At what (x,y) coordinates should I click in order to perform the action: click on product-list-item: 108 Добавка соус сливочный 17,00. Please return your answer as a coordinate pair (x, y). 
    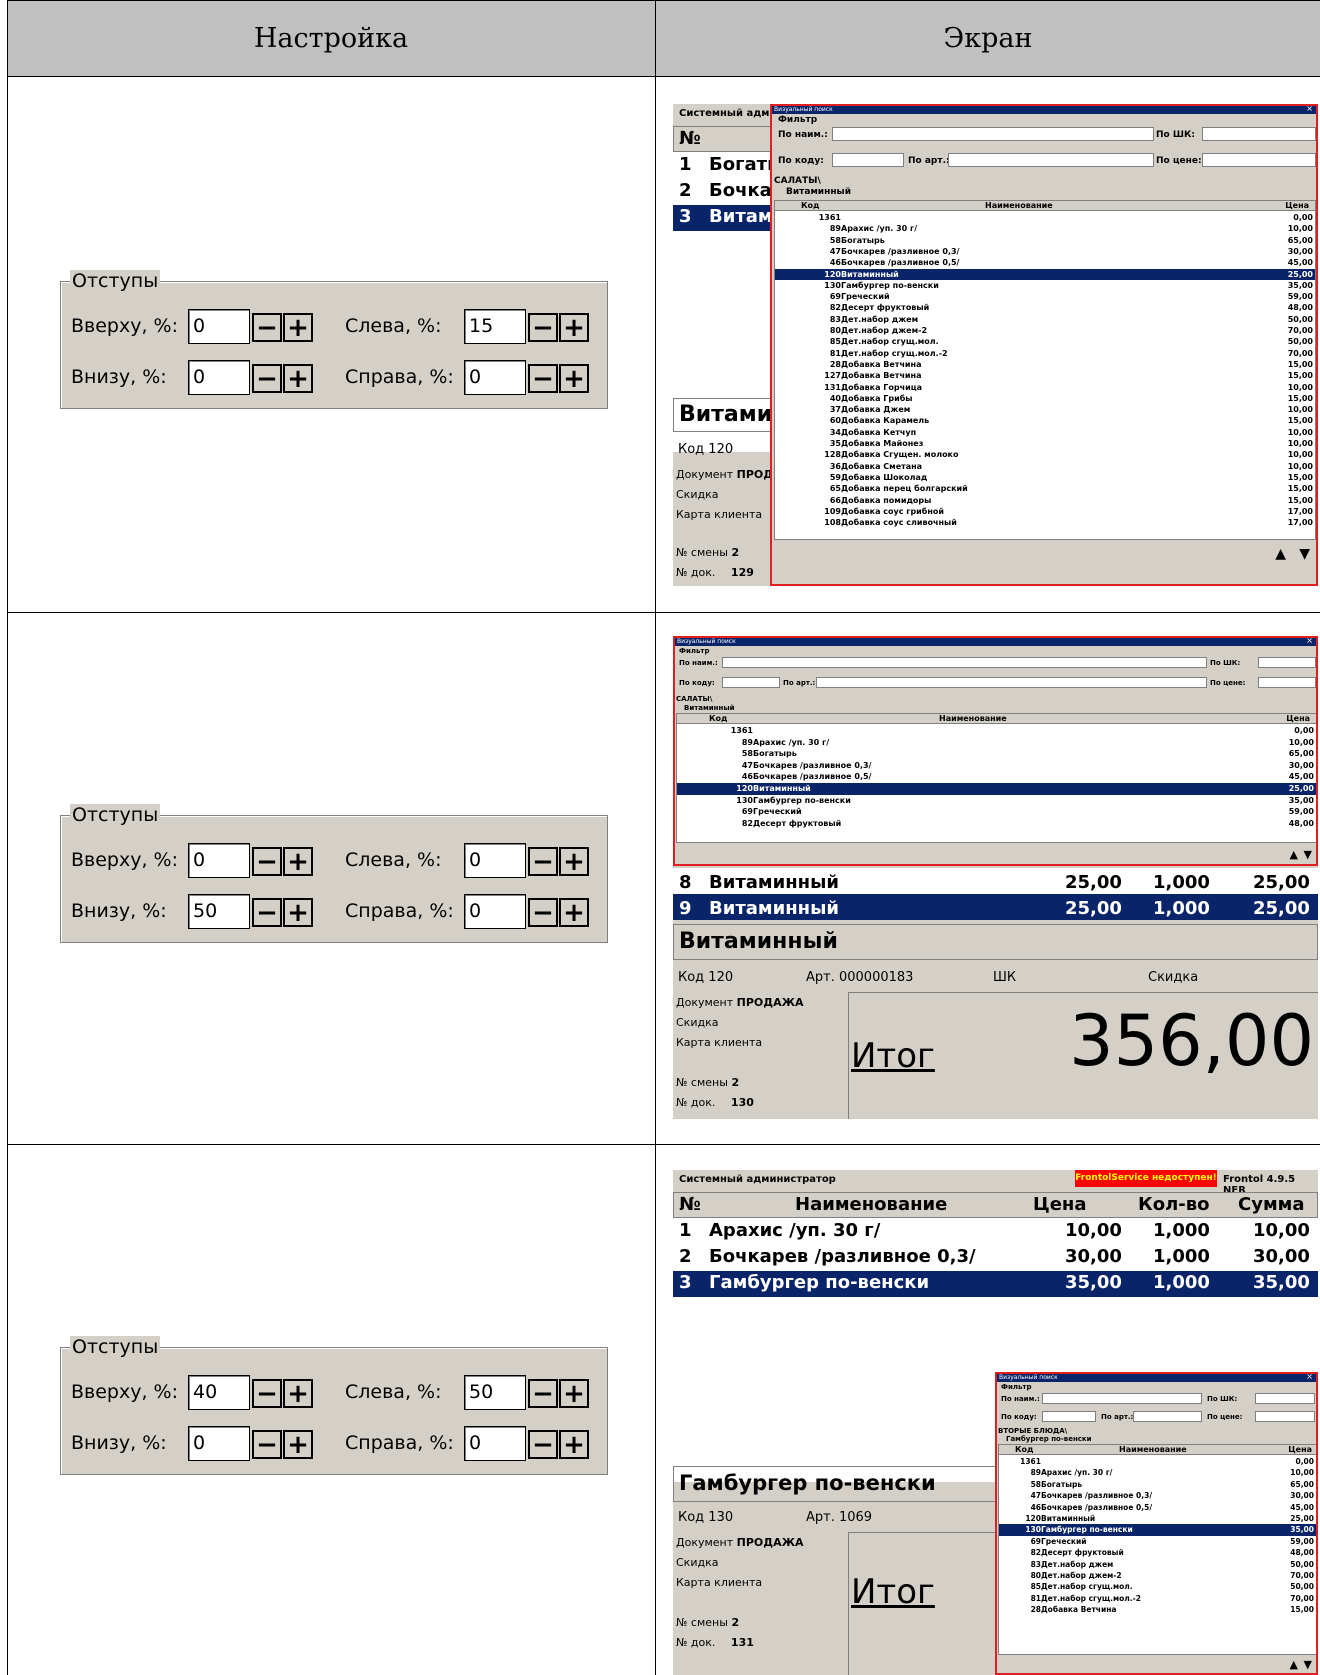
    Looking at the image, I should click on (1045, 522).